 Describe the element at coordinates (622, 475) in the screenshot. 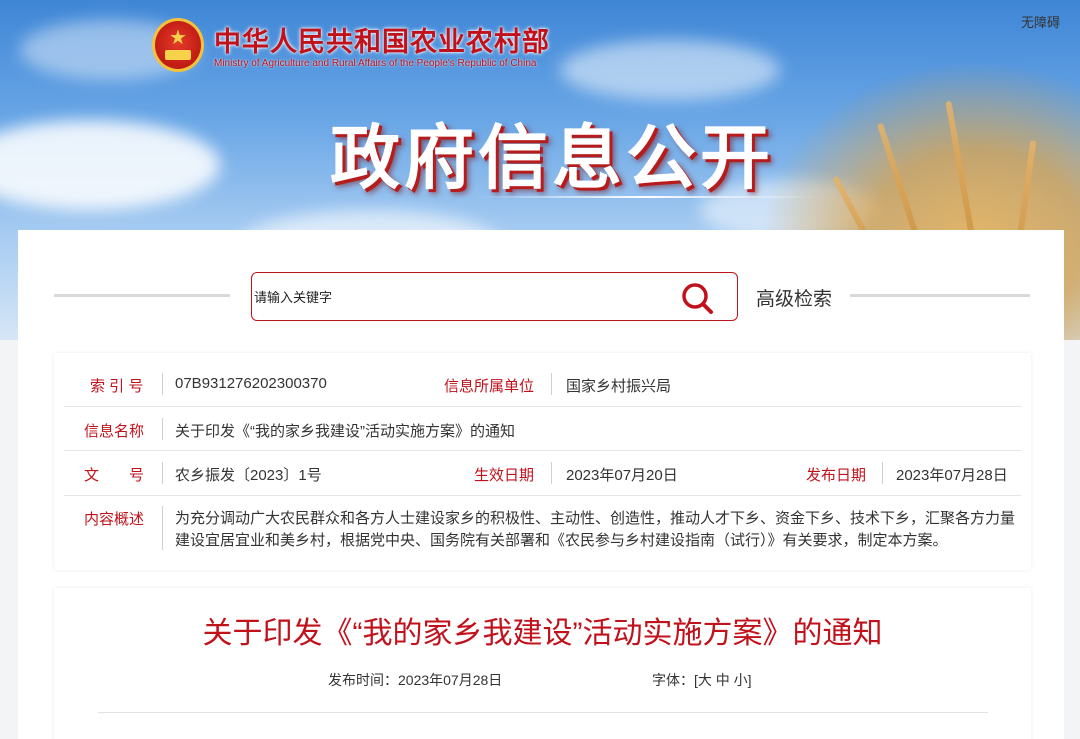

I see `effective-date-value: 2023年07月20日` at that location.